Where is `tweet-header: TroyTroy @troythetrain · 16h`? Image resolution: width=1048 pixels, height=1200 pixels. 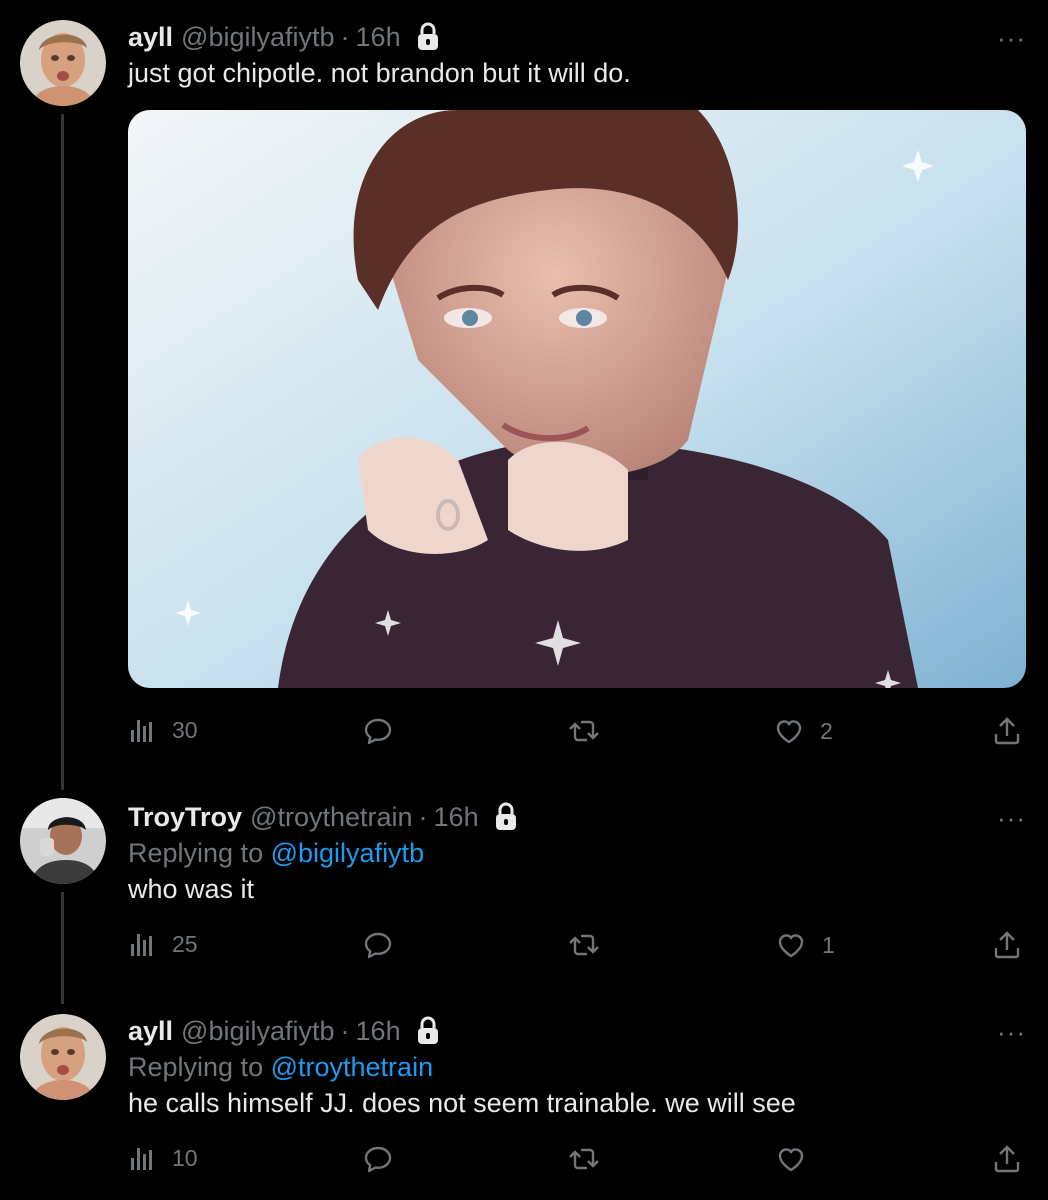 tweet-header: TroyTroy @troythetrain · 16h is located at coordinates (323, 817).